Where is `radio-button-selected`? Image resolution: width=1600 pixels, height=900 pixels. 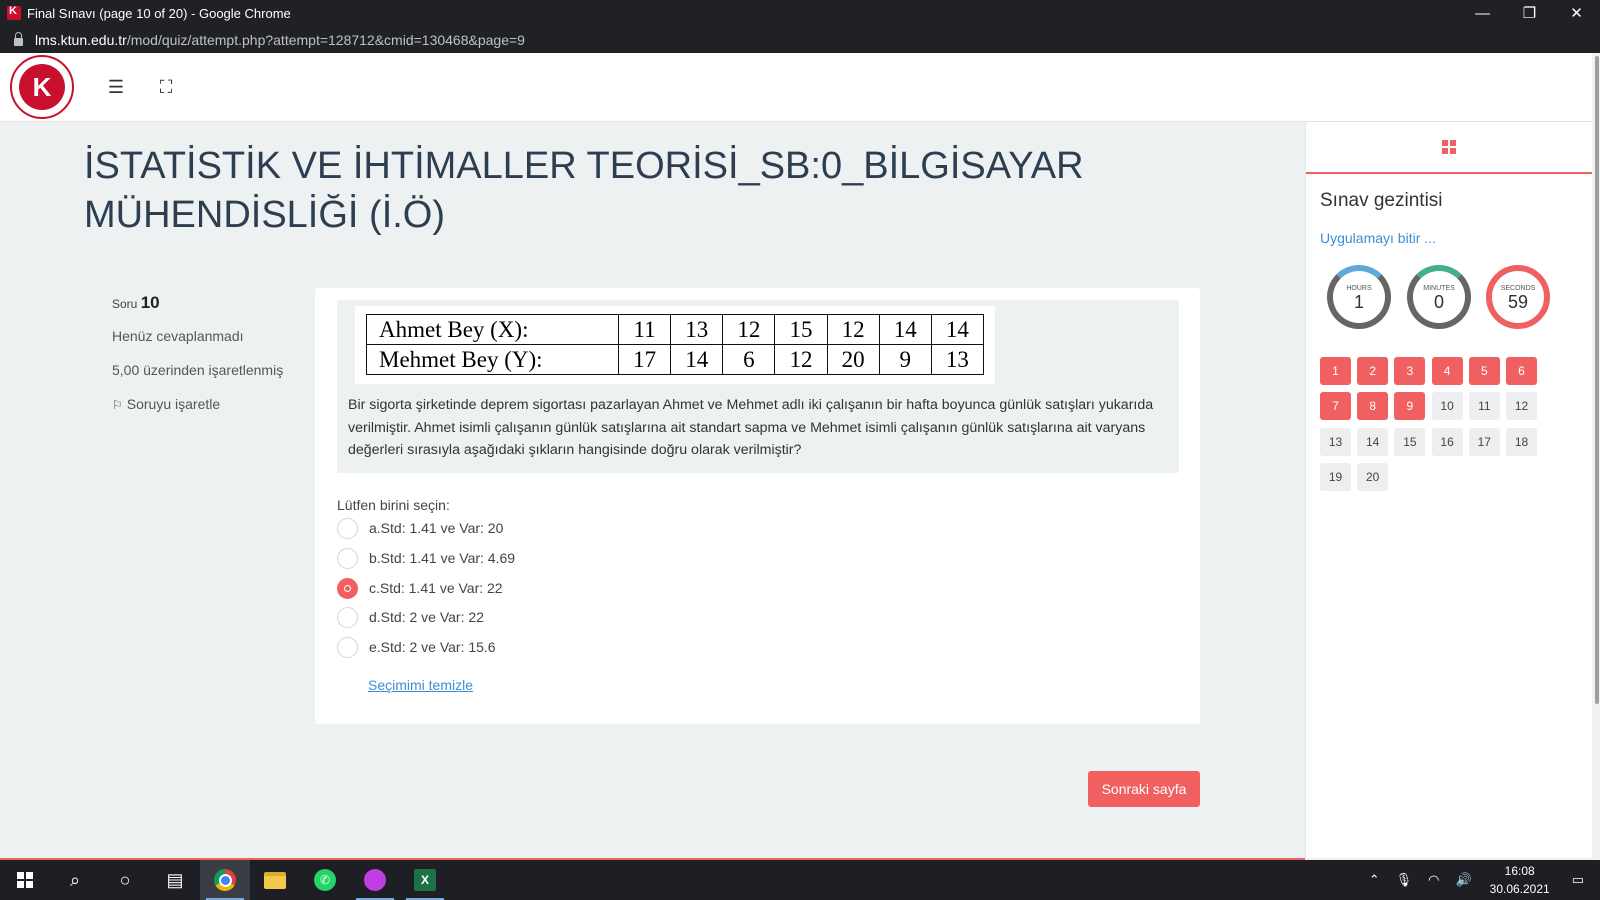 radio-button-selected is located at coordinates (347, 588).